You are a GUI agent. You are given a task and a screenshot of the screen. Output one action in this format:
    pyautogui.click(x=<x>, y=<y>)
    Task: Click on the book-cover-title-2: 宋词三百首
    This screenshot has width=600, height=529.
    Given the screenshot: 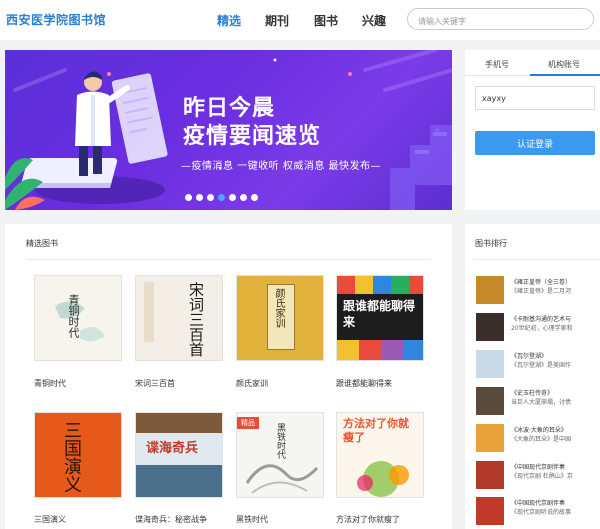 What is the action you would take?
    pyautogui.click(x=196, y=319)
    